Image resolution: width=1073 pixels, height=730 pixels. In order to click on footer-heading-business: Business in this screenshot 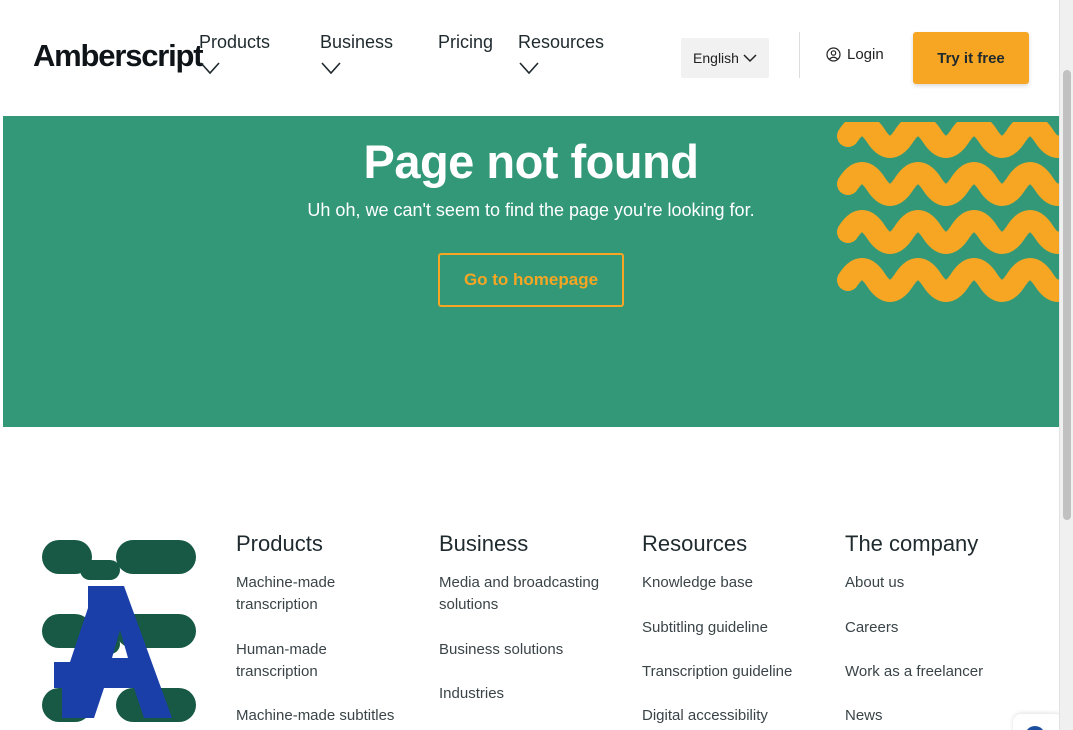, I will do `click(484, 543)`.